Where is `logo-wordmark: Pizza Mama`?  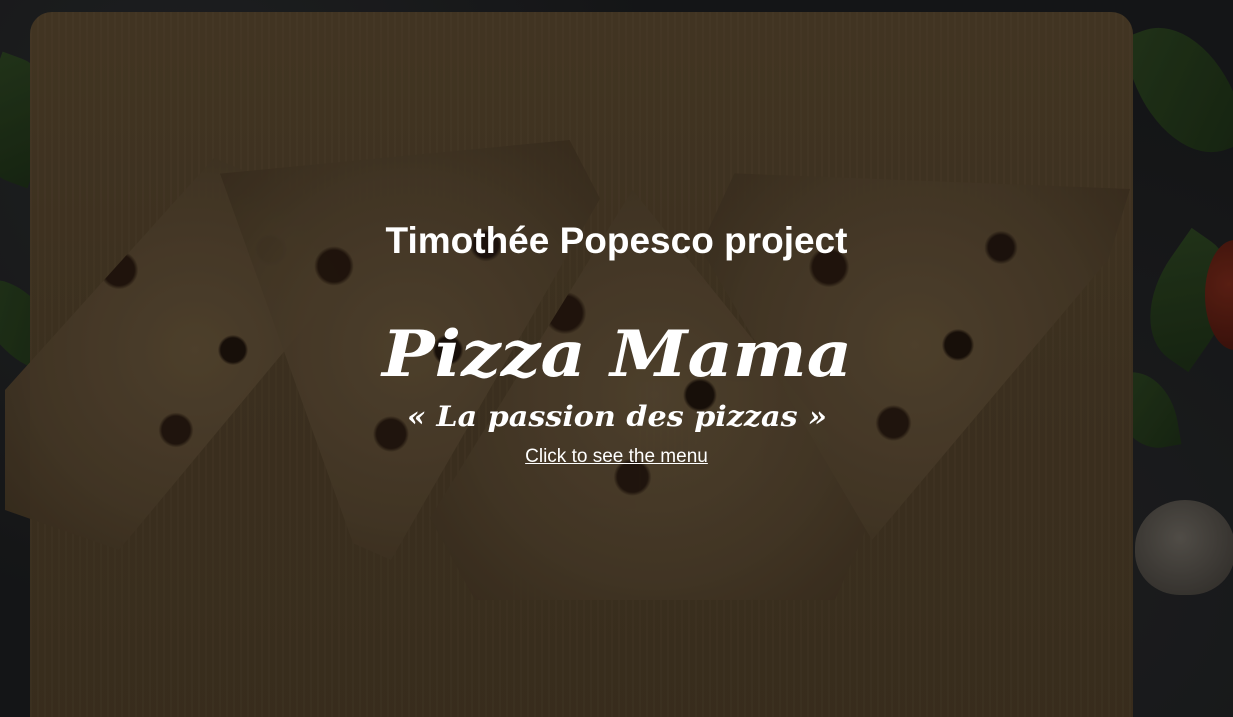
logo-wordmark: Pizza Mama is located at coordinates (615, 354).